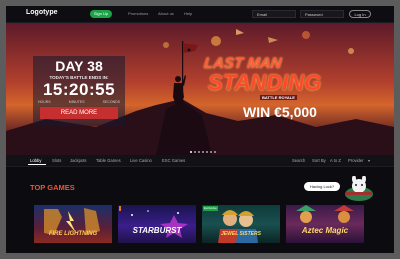 The height and width of the screenshot is (259, 400). What do you see at coordinates (356, 160) in the screenshot?
I see `provider-select: Provider` at bounding box center [356, 160].